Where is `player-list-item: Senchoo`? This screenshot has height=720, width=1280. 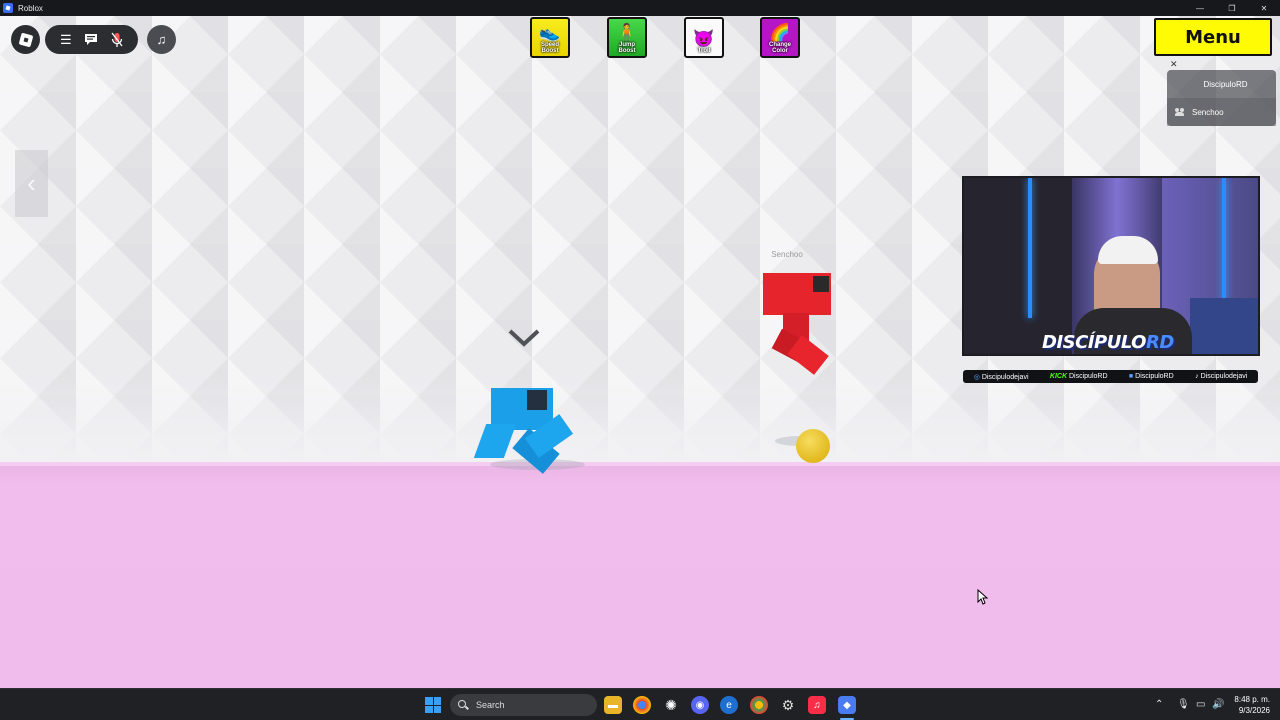
player-list-item: Senchoo is located at coordinates (1221, 112).